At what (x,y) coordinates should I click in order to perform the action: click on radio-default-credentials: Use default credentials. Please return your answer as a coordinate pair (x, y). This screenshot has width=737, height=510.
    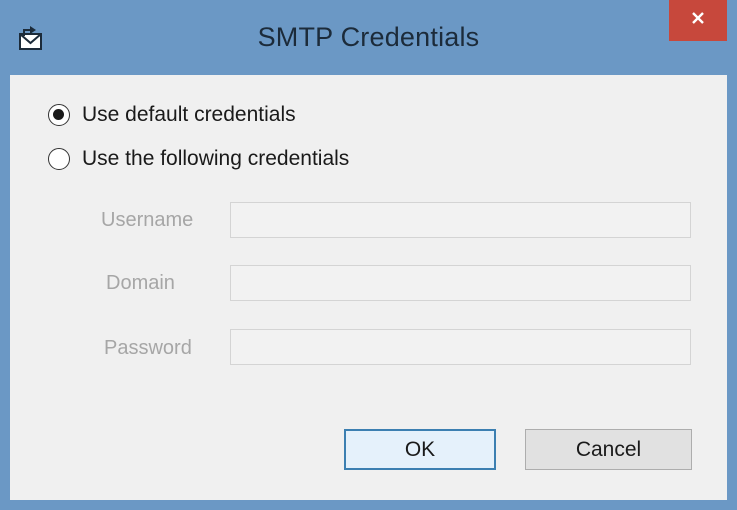
    Looking at the image, I should click on (172, 115).